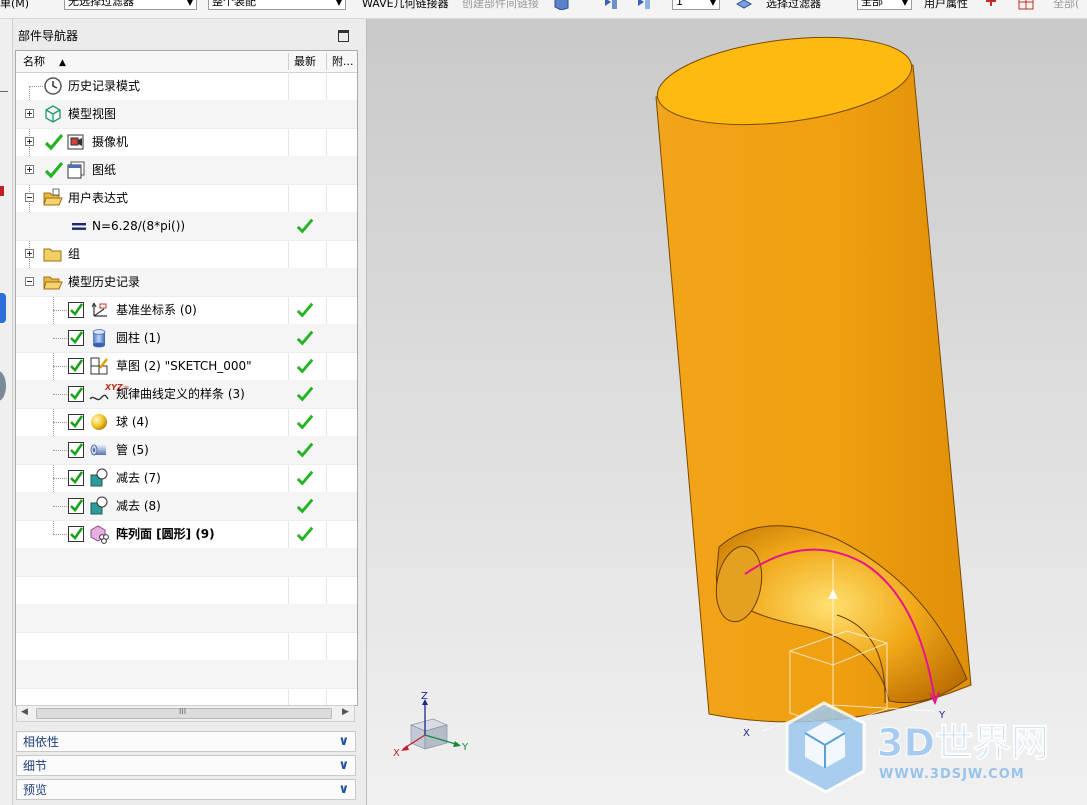  Describe the element at coordinates (186, 142) in the screenshot. I see `tree-row-cameras: 摄像机` at that location.